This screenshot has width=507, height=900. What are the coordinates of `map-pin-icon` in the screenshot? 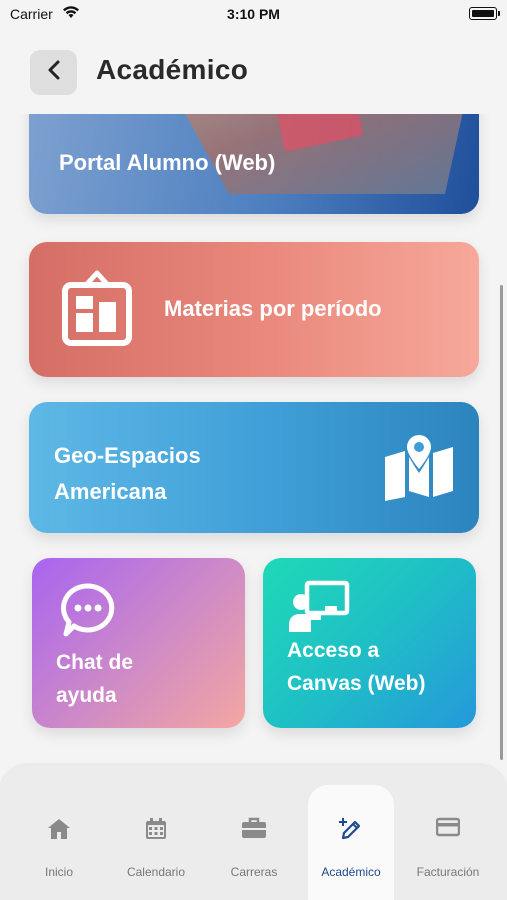 It's located at (419, 470).